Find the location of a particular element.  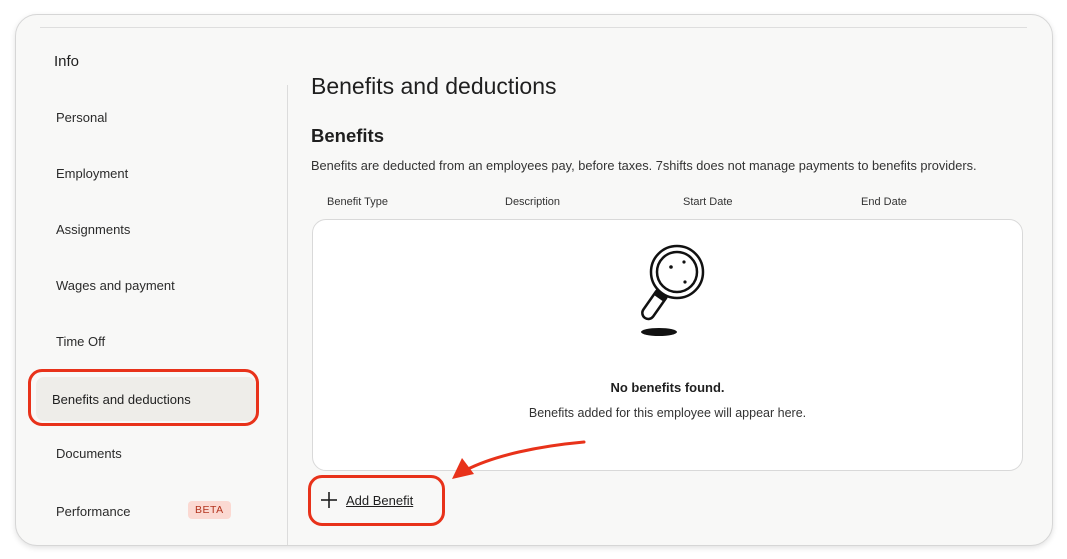

sidebar-item-performance: Performance BETA is located at coordinates (148, 511).